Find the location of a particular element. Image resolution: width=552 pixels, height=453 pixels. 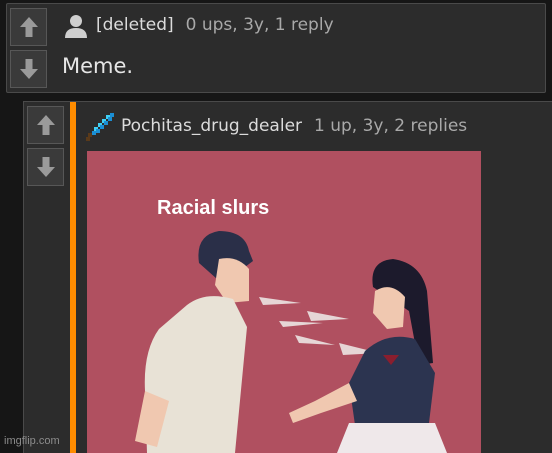

comment-stats: 0 ups, 3y, 1 reply is located at coordinates (259, 25).